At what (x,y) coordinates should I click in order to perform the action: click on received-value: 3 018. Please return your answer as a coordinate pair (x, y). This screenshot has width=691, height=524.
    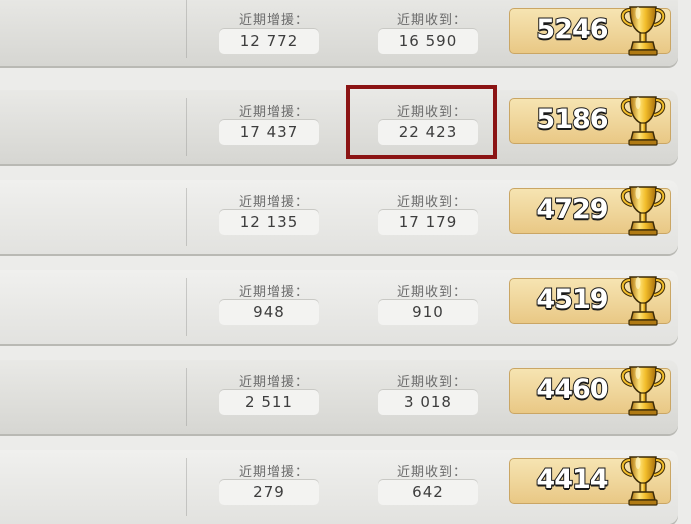
    Looking at the image, I should click on (428, 402).